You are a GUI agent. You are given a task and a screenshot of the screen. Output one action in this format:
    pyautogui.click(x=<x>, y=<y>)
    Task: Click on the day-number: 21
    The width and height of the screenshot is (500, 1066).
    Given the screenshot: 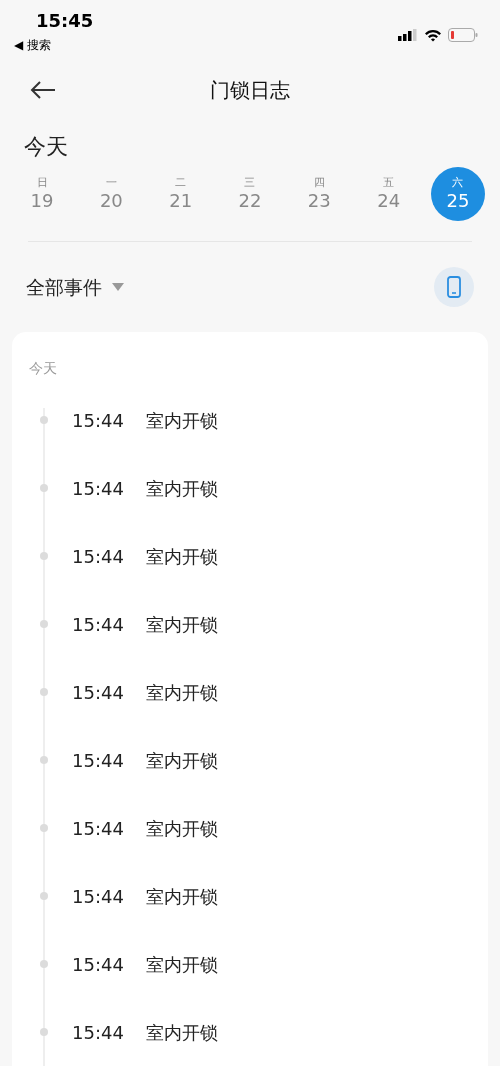 What is the action you would take?
    pyautogui.click(x=181, y=201)
    